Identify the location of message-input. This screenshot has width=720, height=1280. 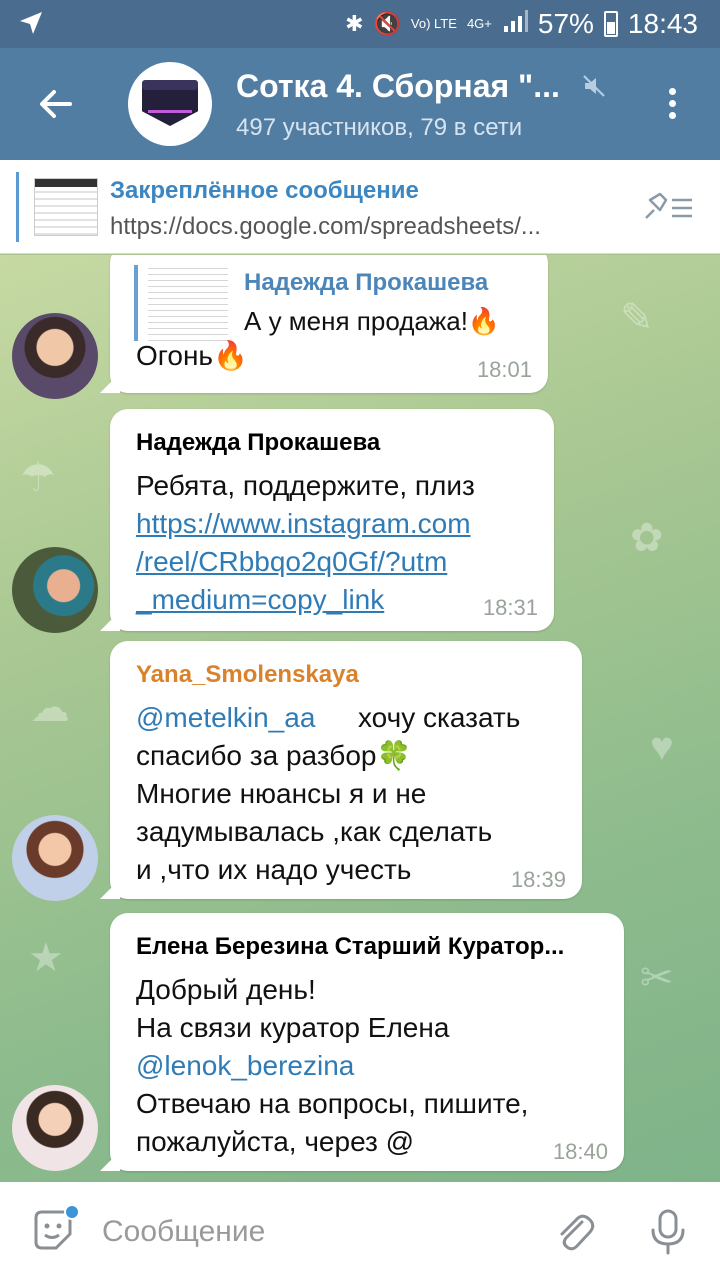
(312, 1232).